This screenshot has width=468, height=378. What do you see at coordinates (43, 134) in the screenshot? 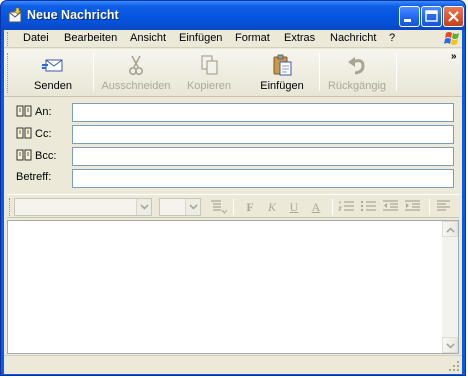
I see `cc-label: Cc:` at bounding box center [43, 134].